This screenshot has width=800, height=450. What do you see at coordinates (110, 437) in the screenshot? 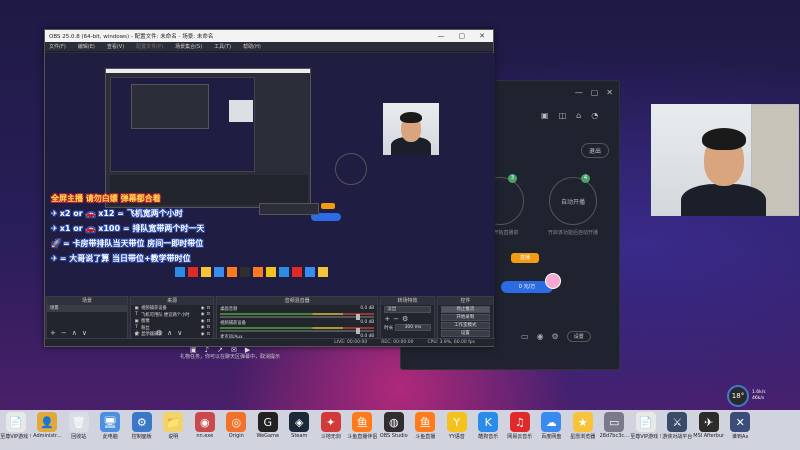
I see `shortcut-label: 此电脑` at bounding box center [110, 437].